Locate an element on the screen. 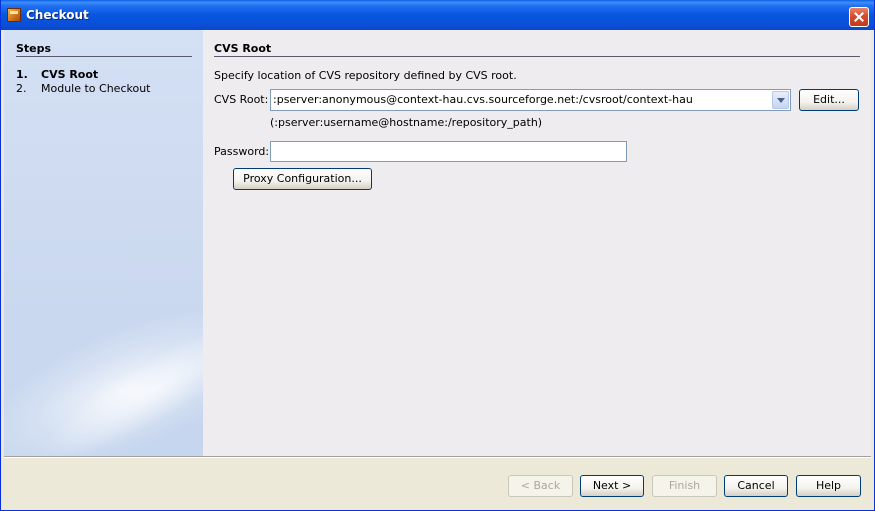  footer-divider-highlight is located at coordinates (437, 457).